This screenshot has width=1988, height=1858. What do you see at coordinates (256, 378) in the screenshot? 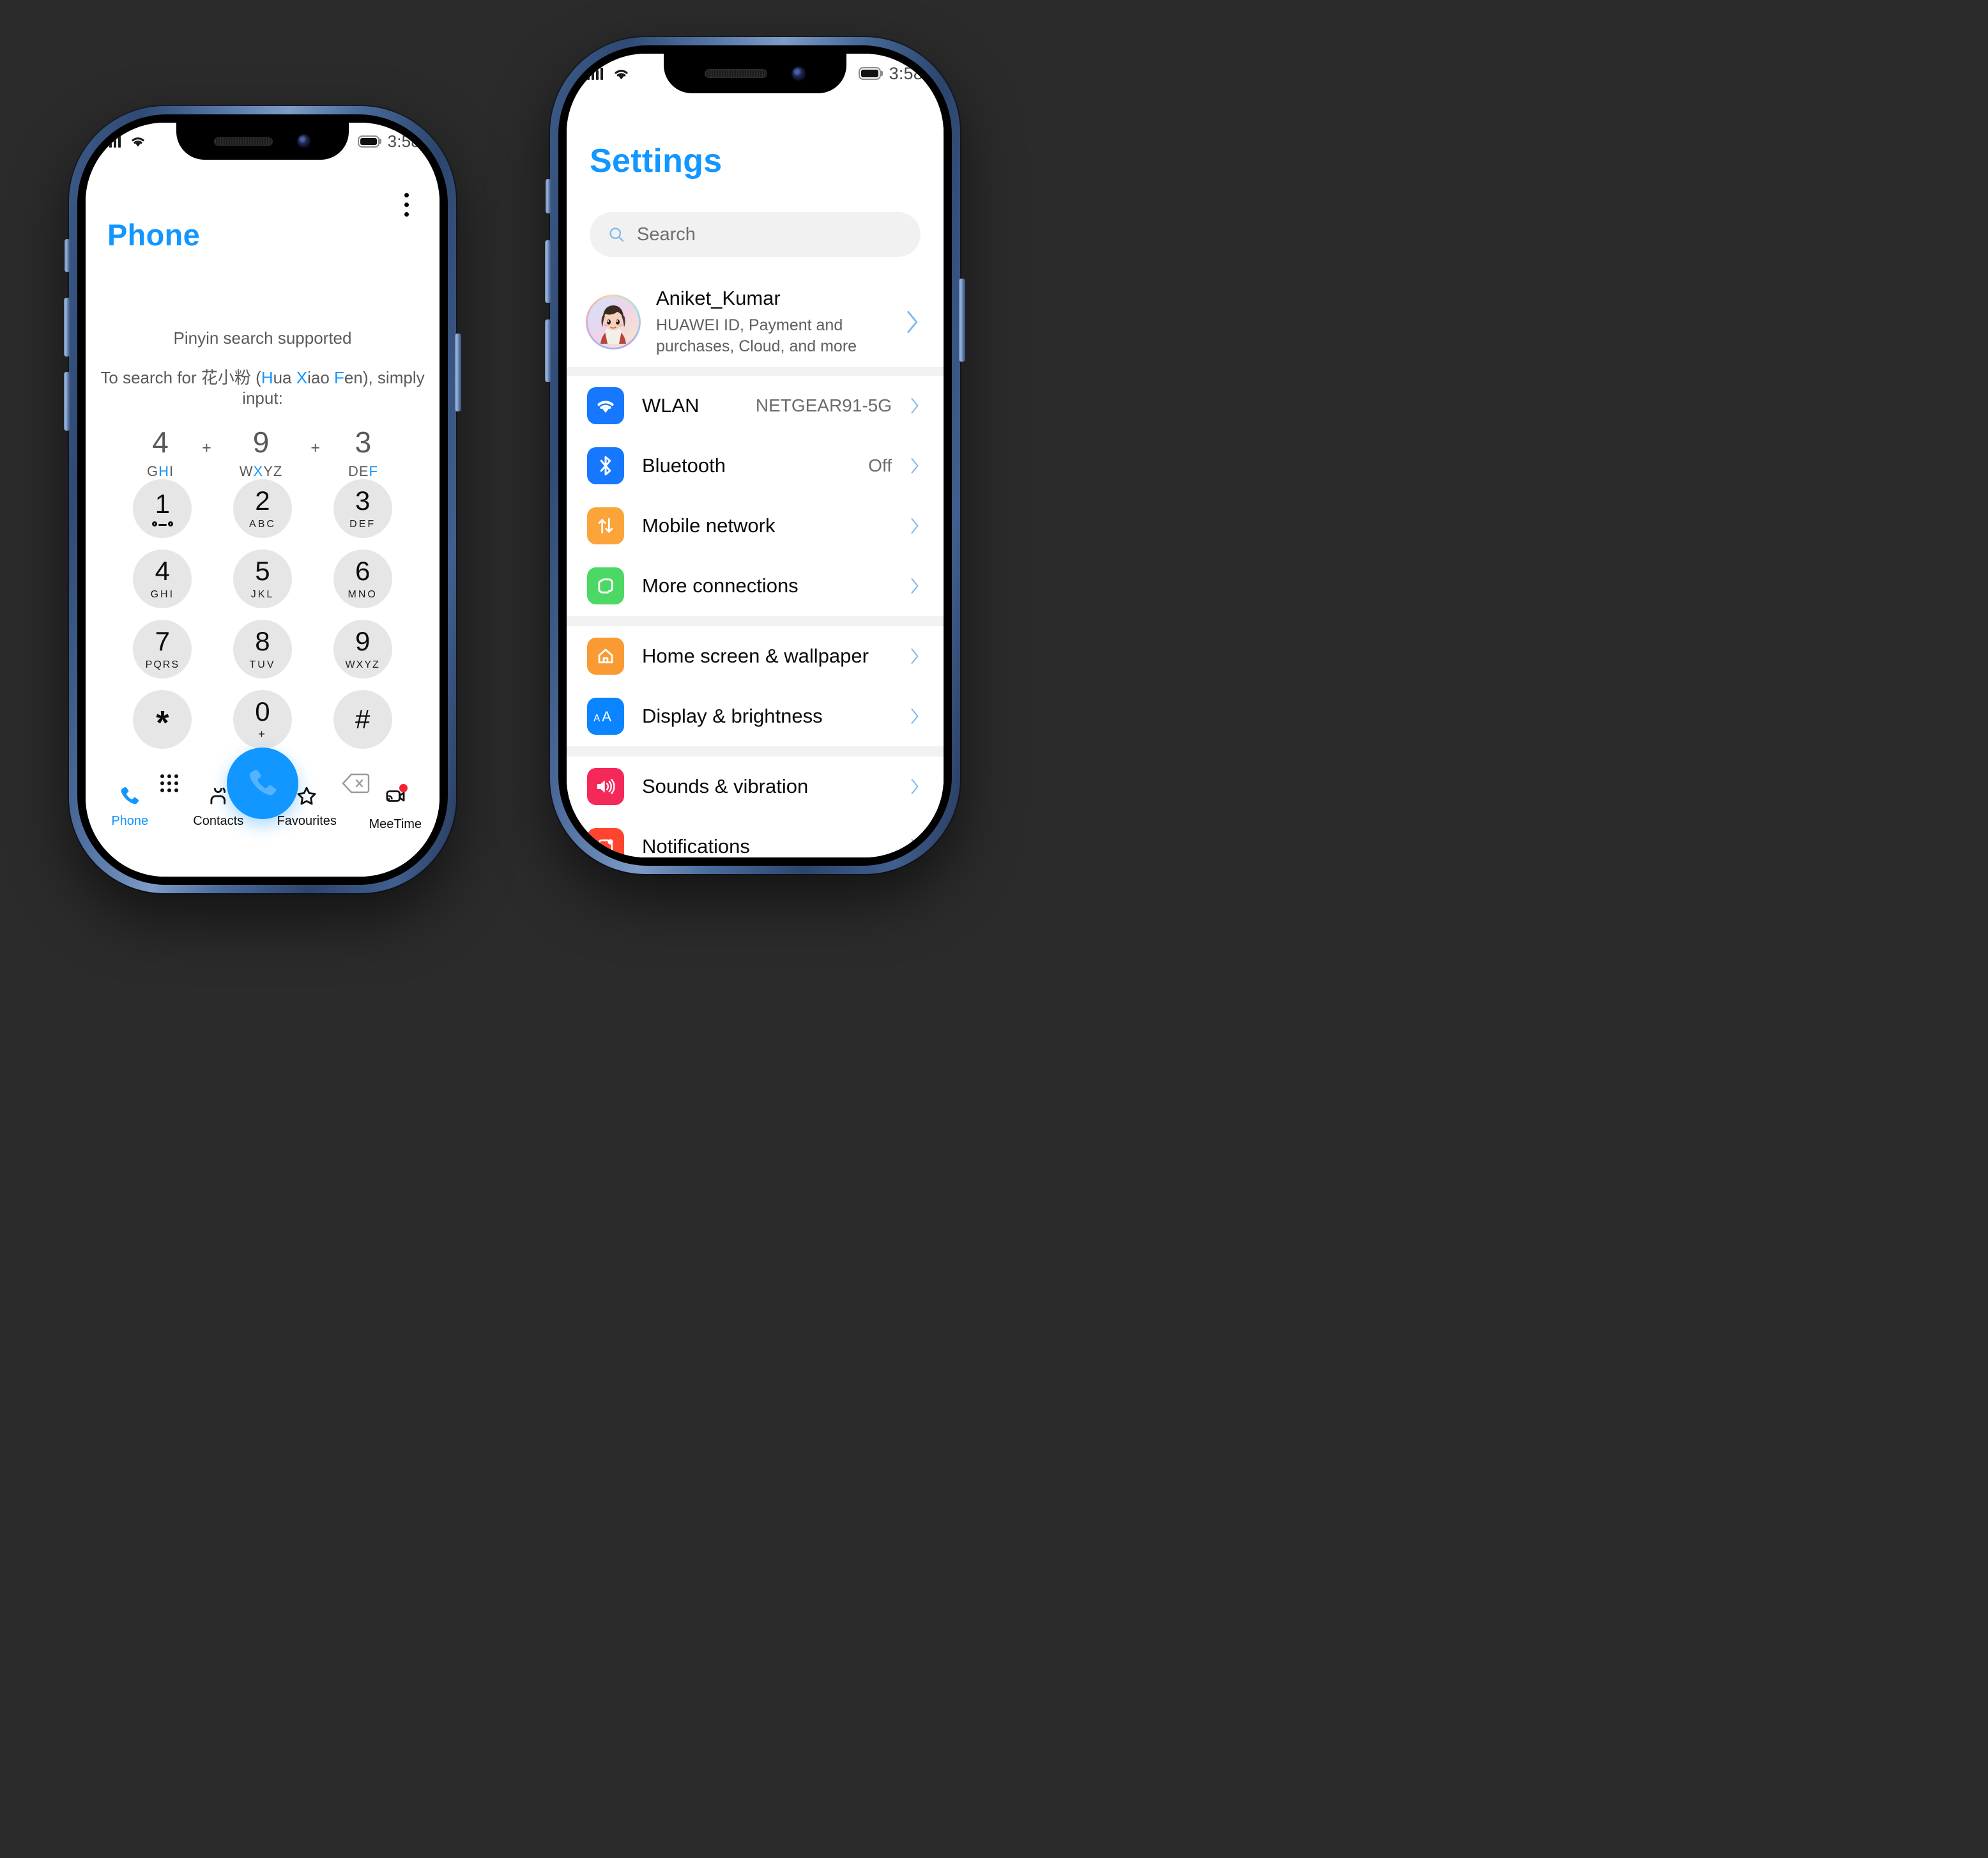
I see `hint-open: (` at bounding box center [256, 378].